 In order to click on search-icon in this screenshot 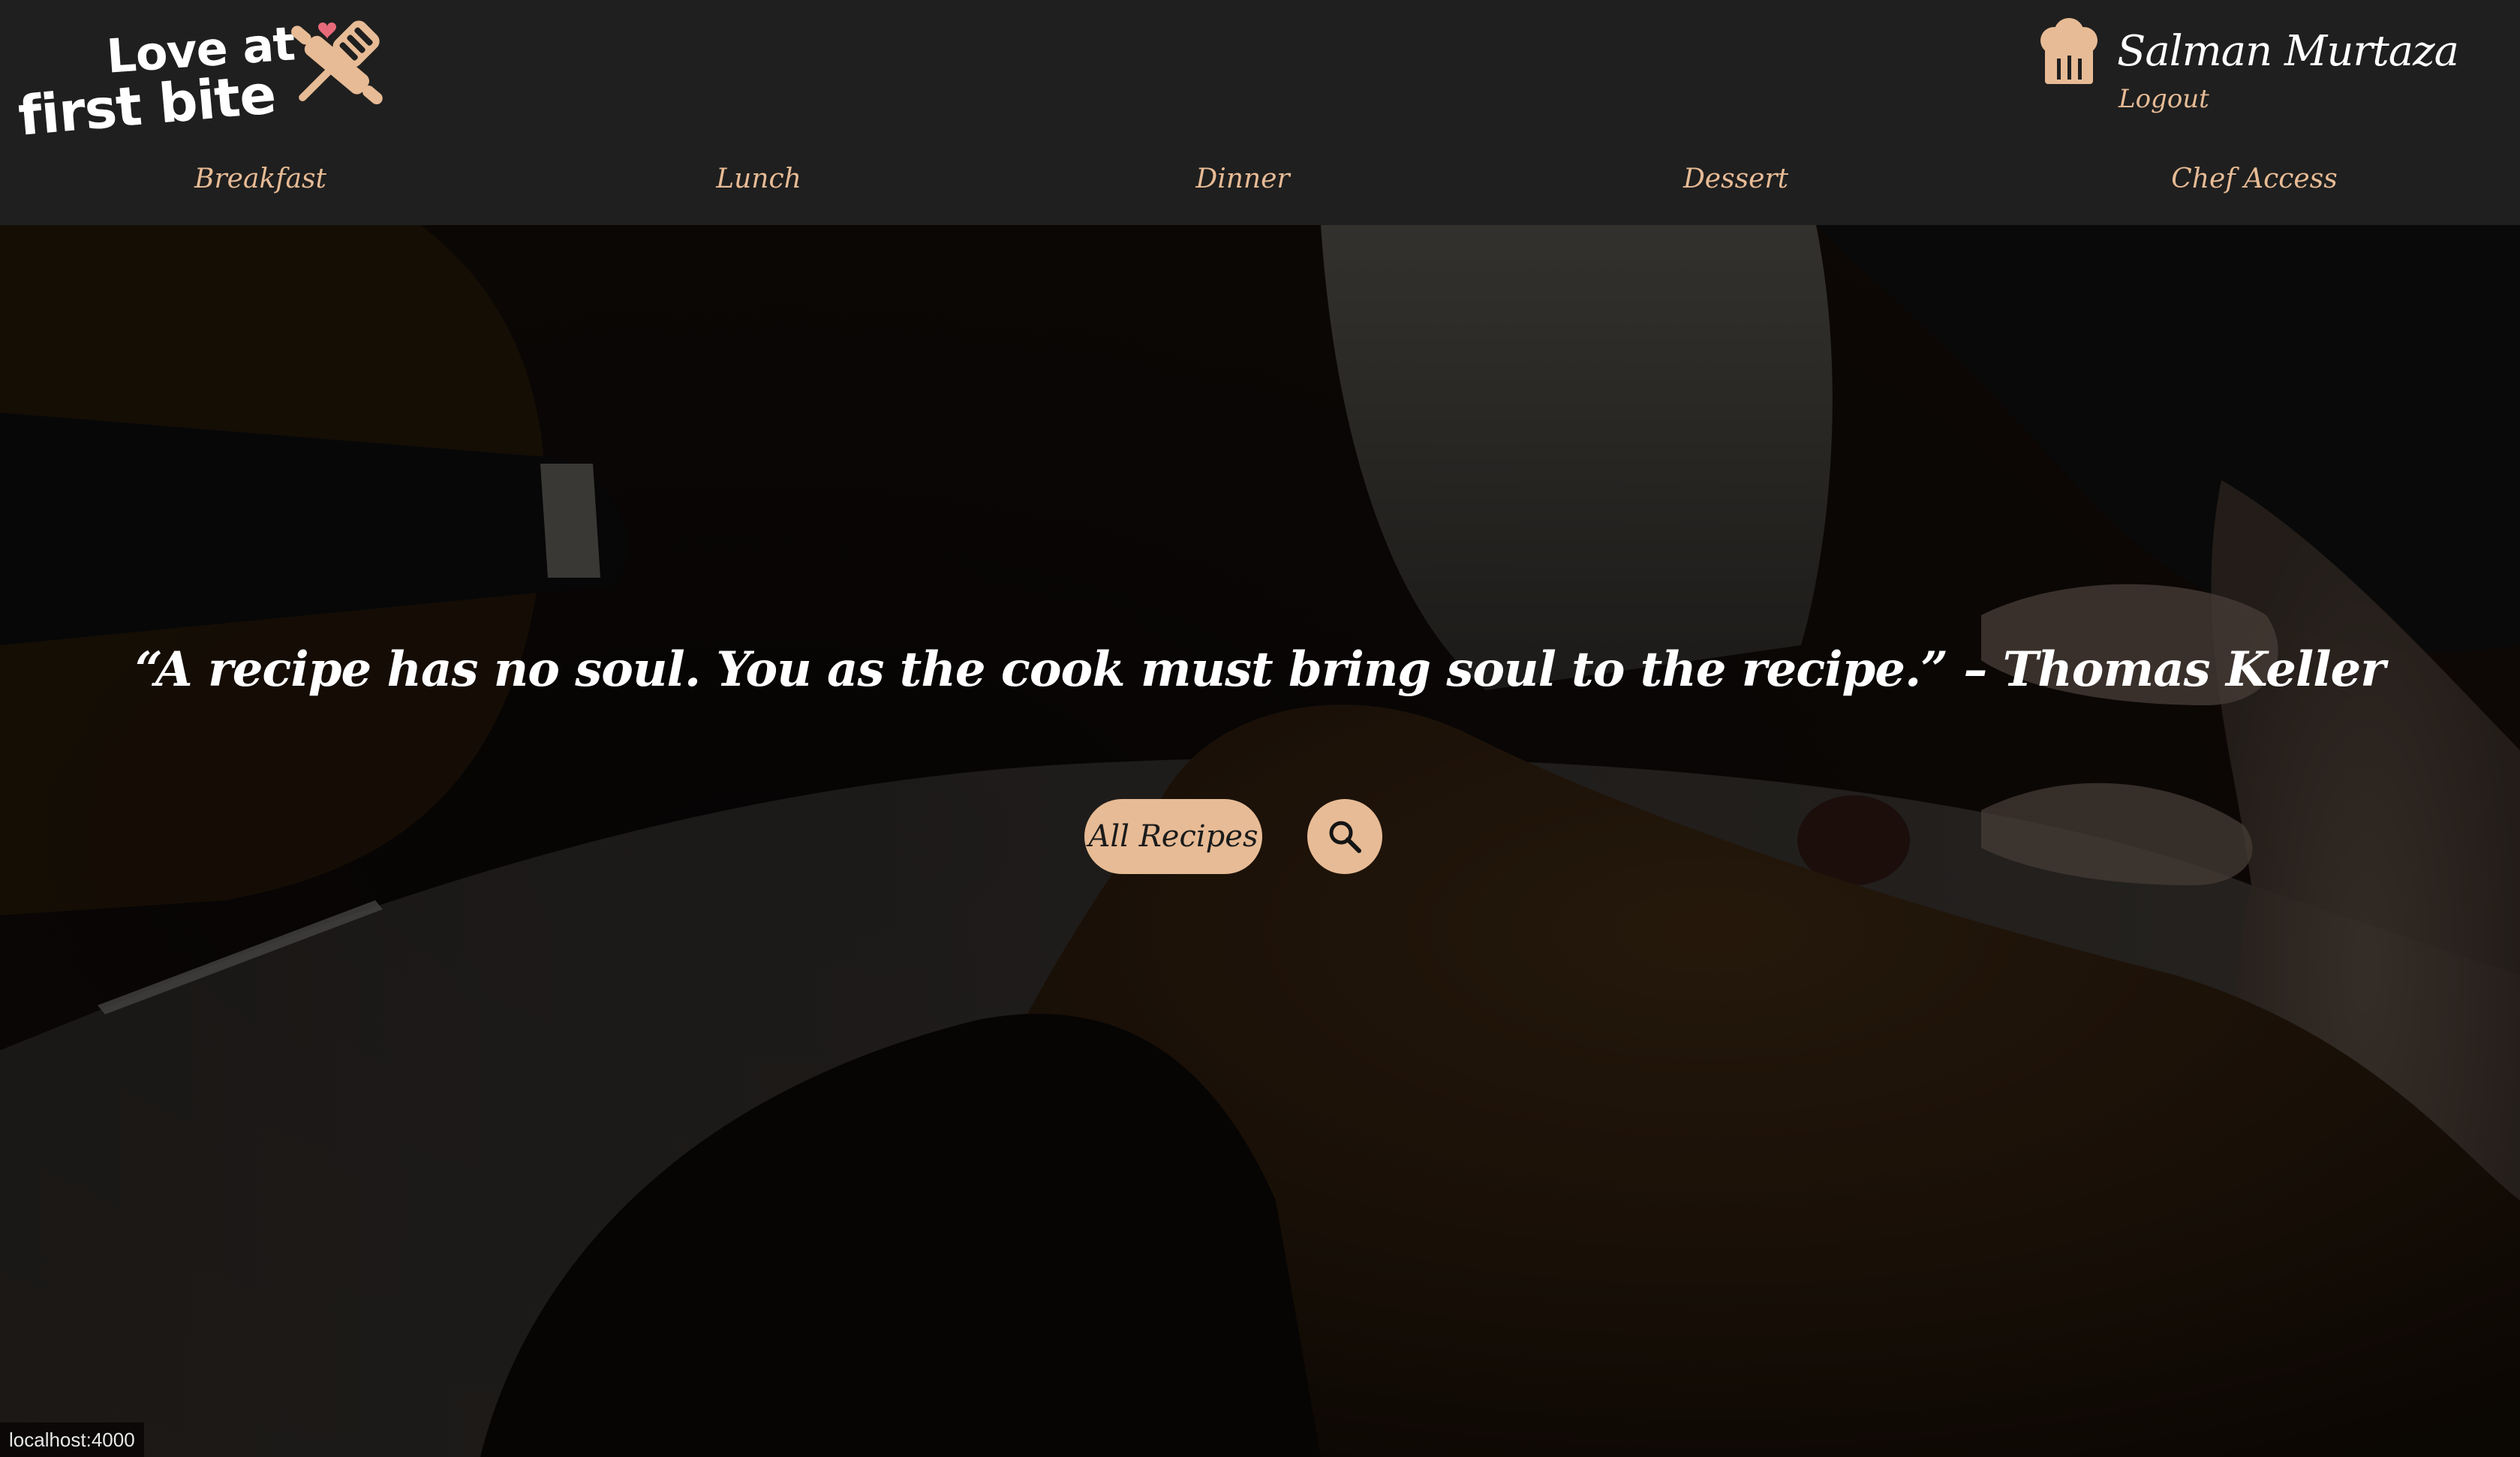, I will do `click(1345, 837)`.